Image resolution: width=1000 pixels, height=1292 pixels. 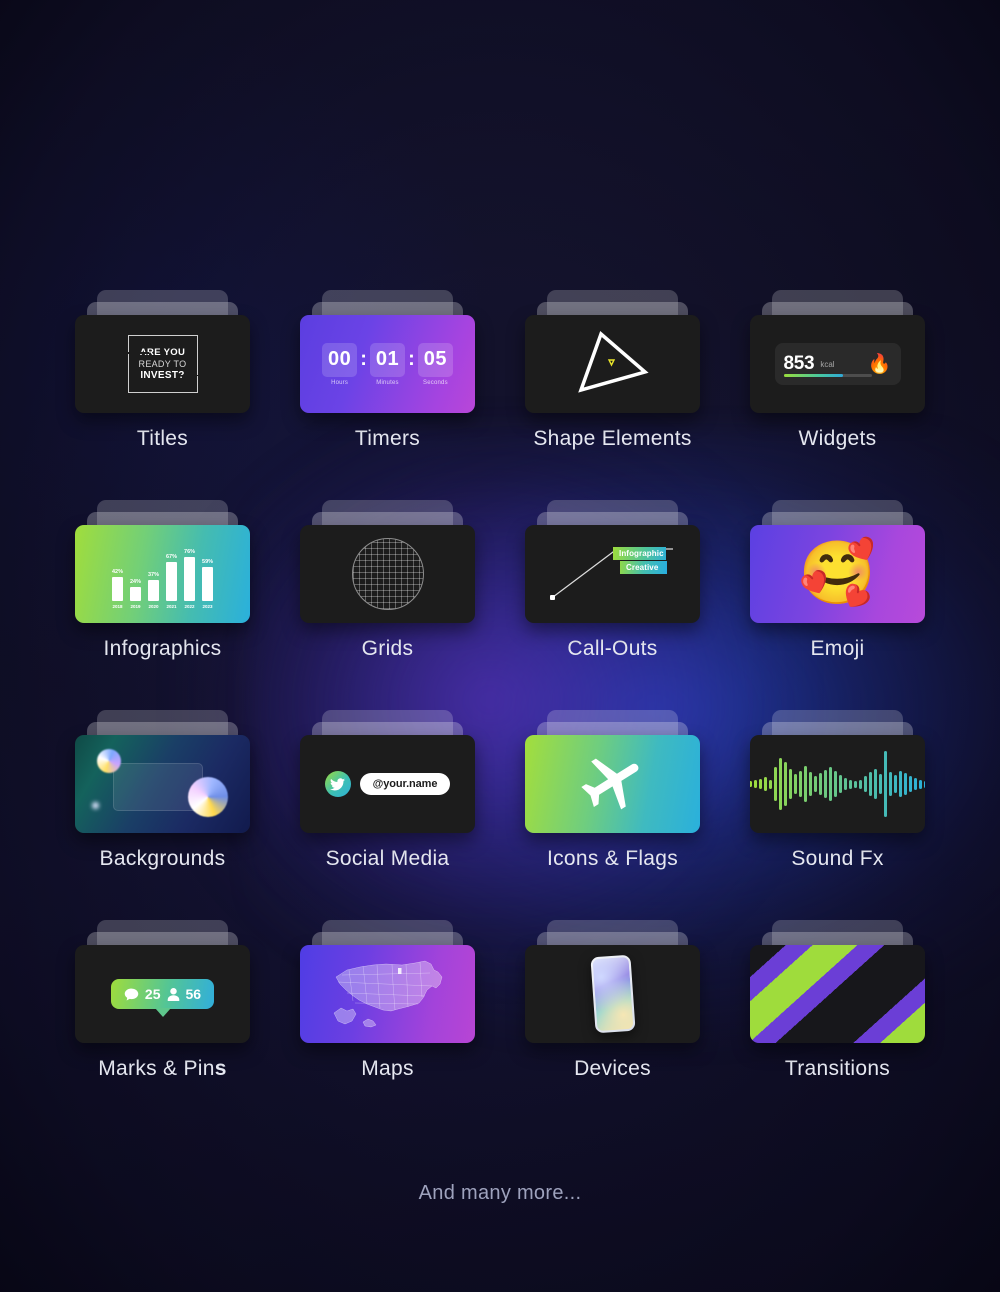 What do you see at coordinates (612, 1068) in the screenshot?
I see `pack-label-devices: Devices` at bounding box center [612, 1068].